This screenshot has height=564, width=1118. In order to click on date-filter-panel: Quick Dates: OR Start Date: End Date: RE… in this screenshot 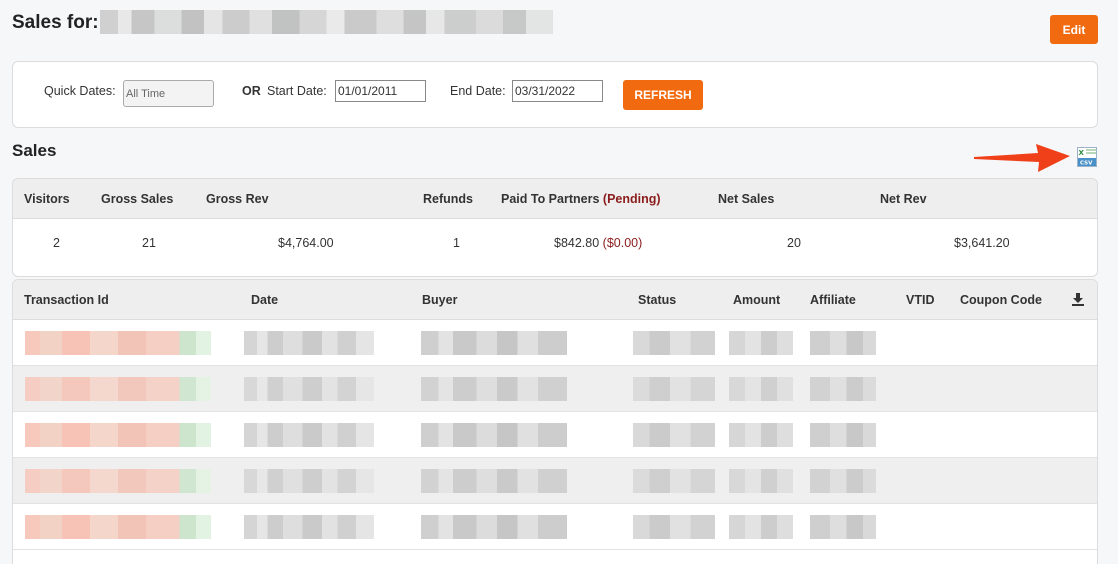, I will do `click(555, 94)`.